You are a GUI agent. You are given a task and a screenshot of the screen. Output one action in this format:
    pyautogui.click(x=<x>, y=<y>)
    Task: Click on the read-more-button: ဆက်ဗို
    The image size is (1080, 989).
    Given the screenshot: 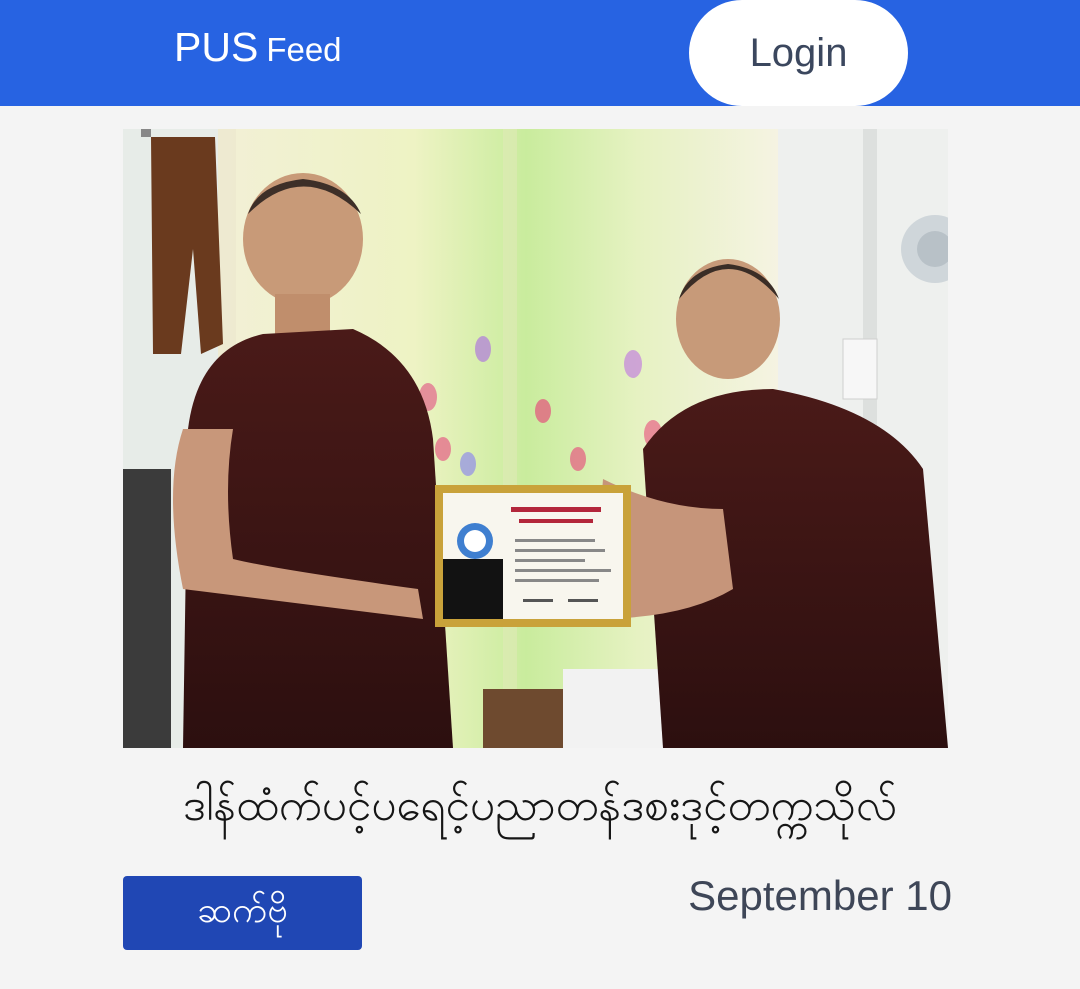 What is the action you would take?
    pyautogui.click(x=242, y=913)
    